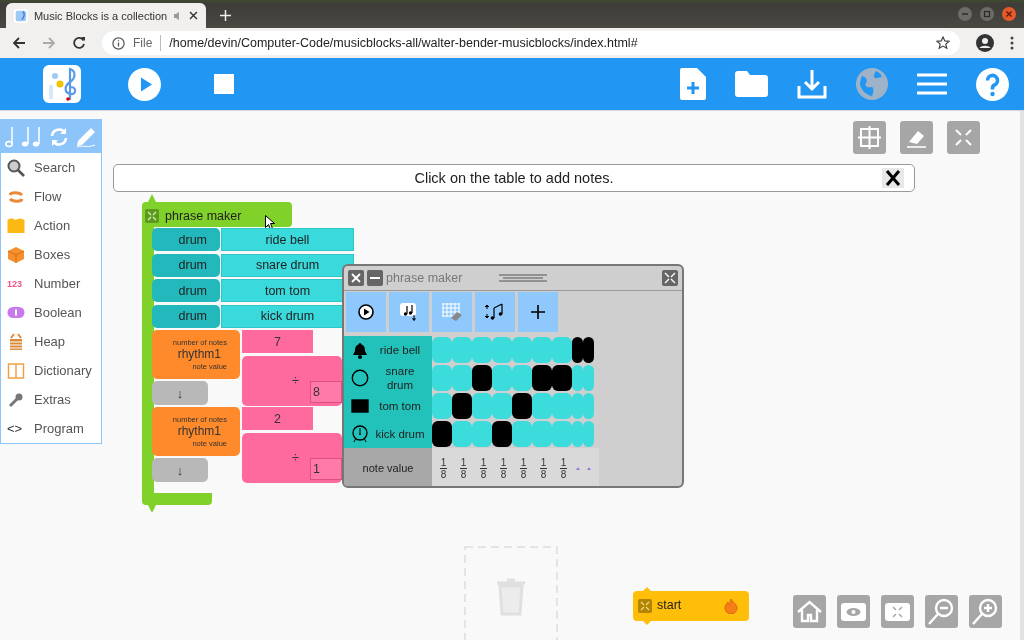 The image size is (1024, 640). What do you see at coordinates (691, 606) in the screenshot?
I see `start-block` at bounding box center [691, 606].